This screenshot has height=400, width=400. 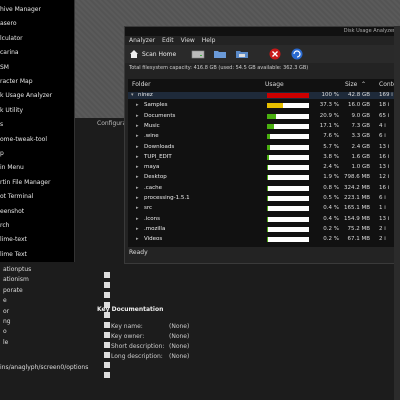 I want to click on config-tree-item: porate, so click(x=13, y=290).